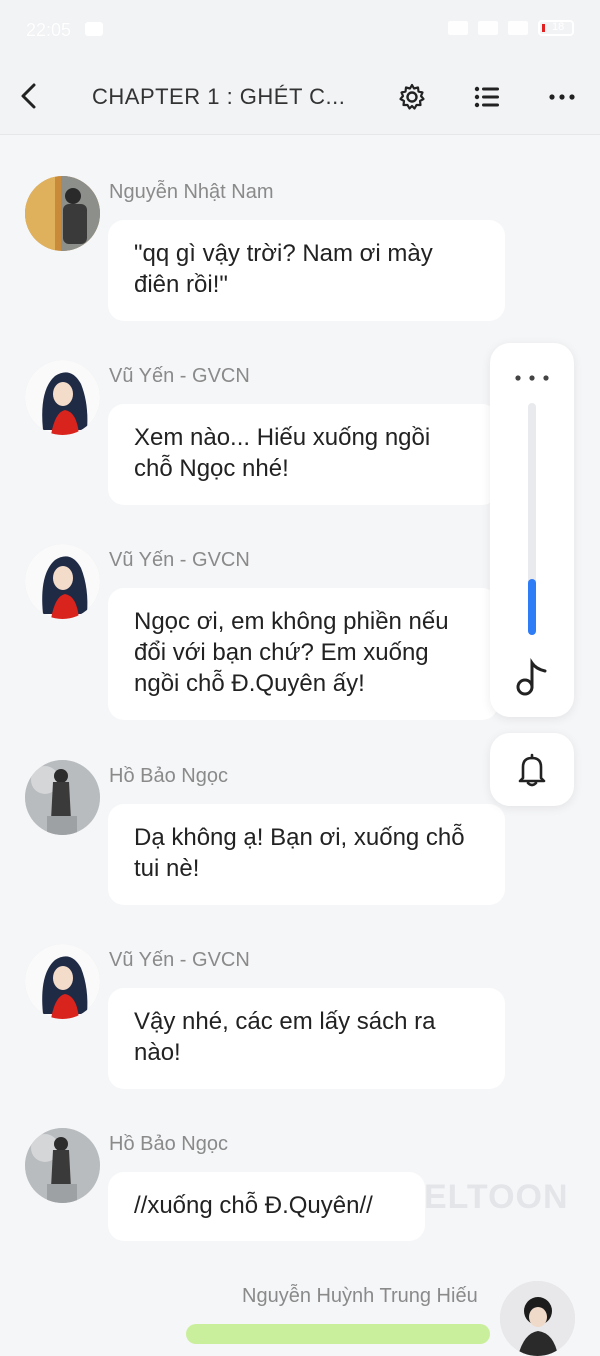 The image size is (600, 1356). I want to click on chapter-list-button, so click(487, 97).